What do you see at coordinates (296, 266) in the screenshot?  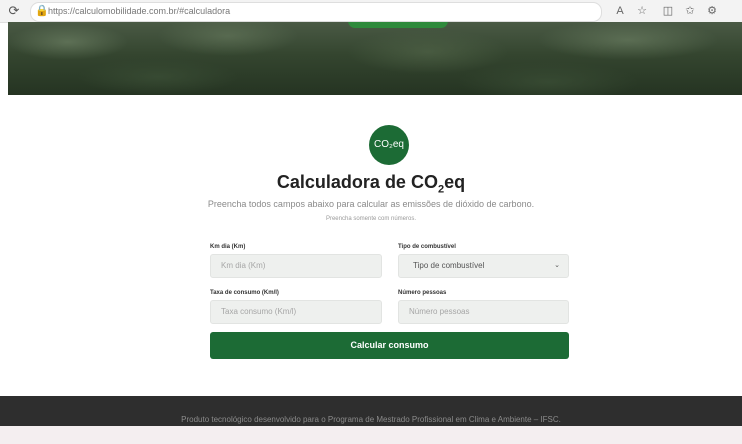 I see `km-input: Km dia (Km)` at bounding box center [296, 266].